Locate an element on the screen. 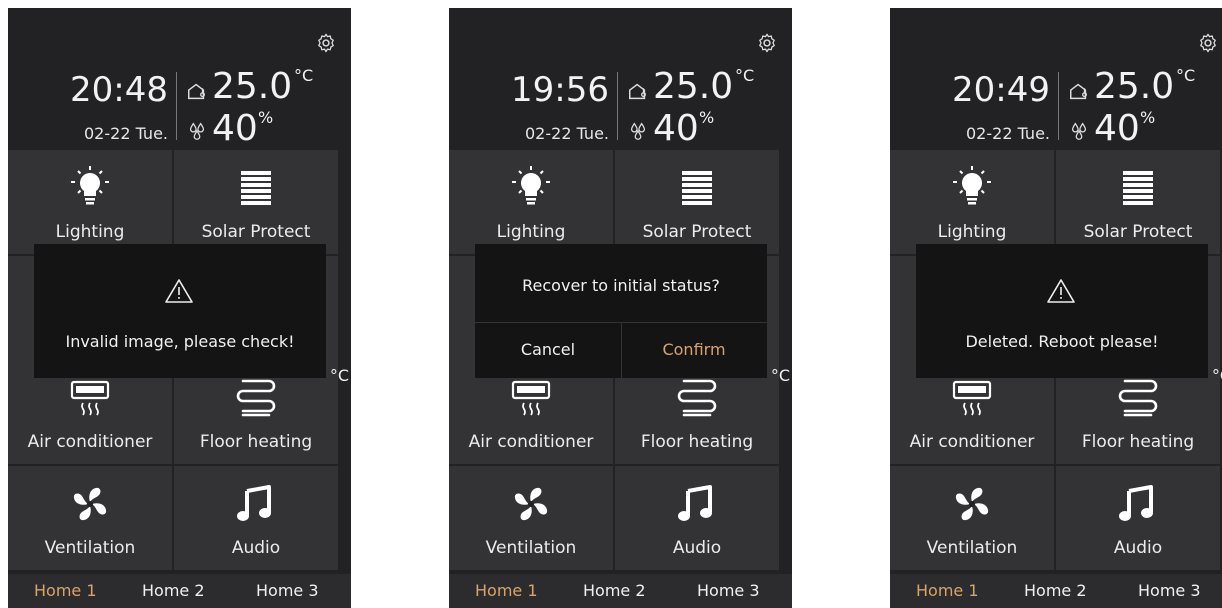 This screenshot has width=1222, height=608. clock-time: 20:48 is located at coordinates (119, 90).